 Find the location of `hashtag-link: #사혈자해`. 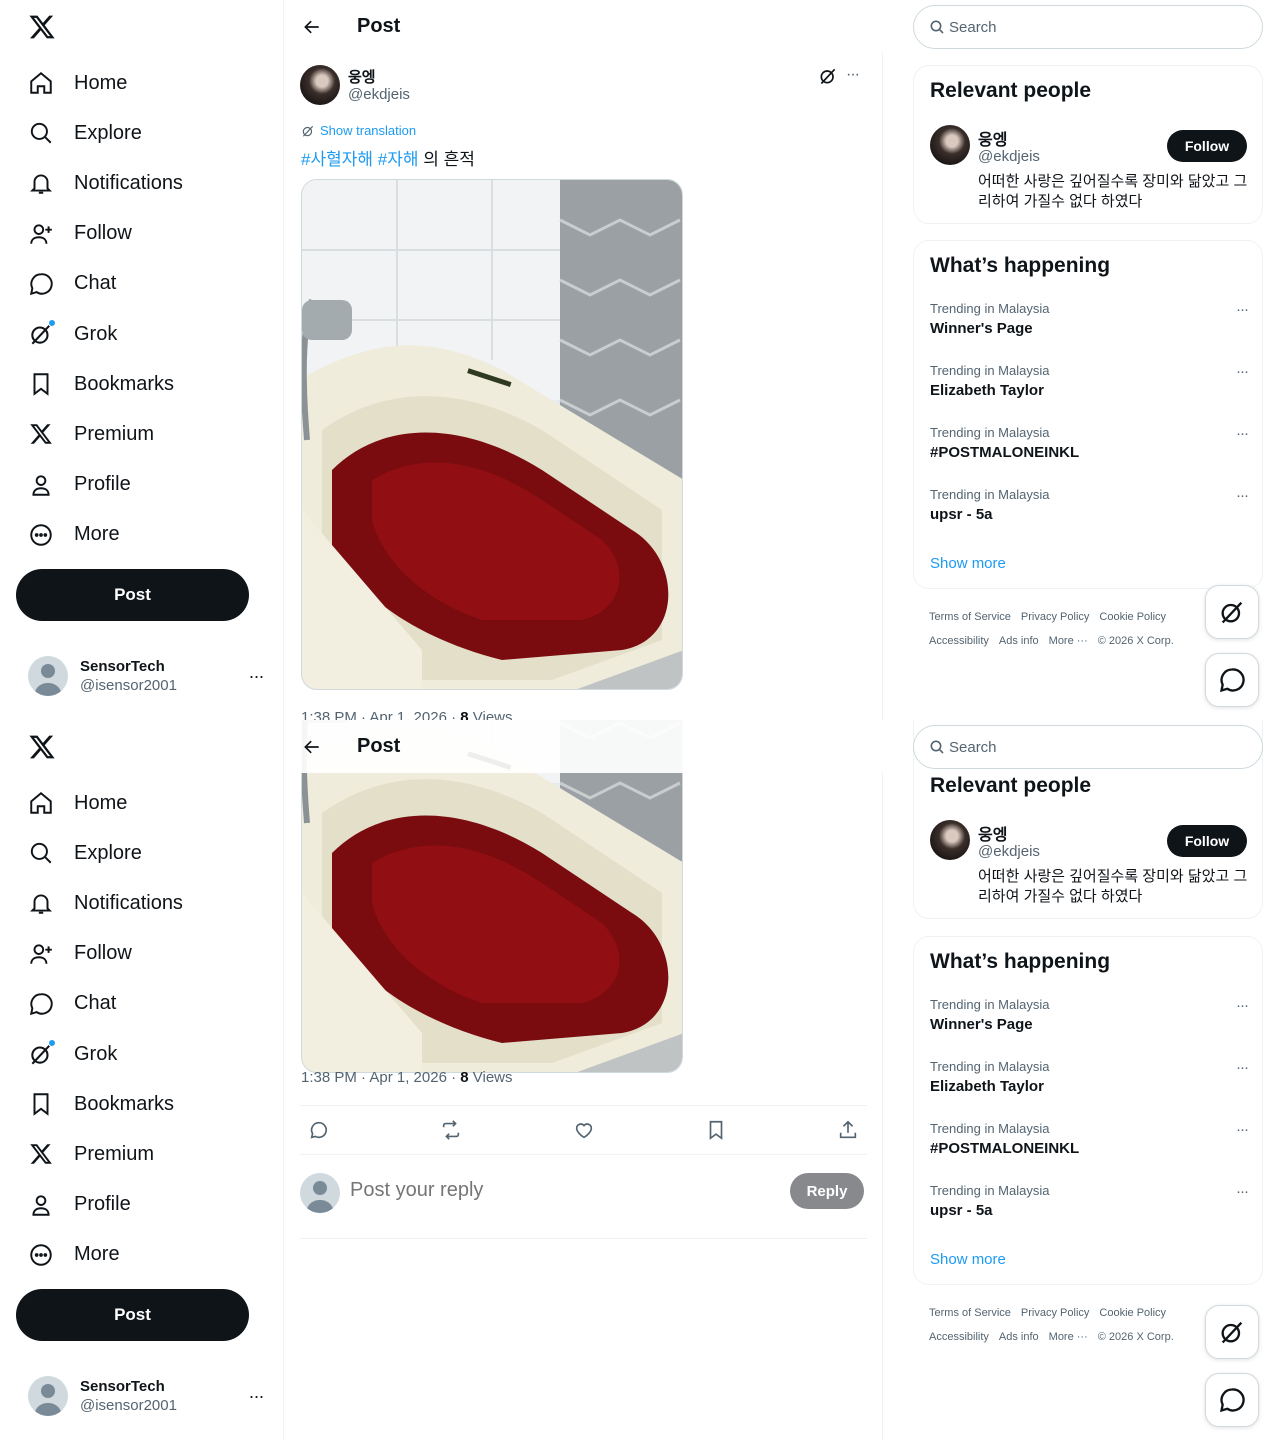

hashtag-link: #사혈자해 is located at coordinates (337, 159).